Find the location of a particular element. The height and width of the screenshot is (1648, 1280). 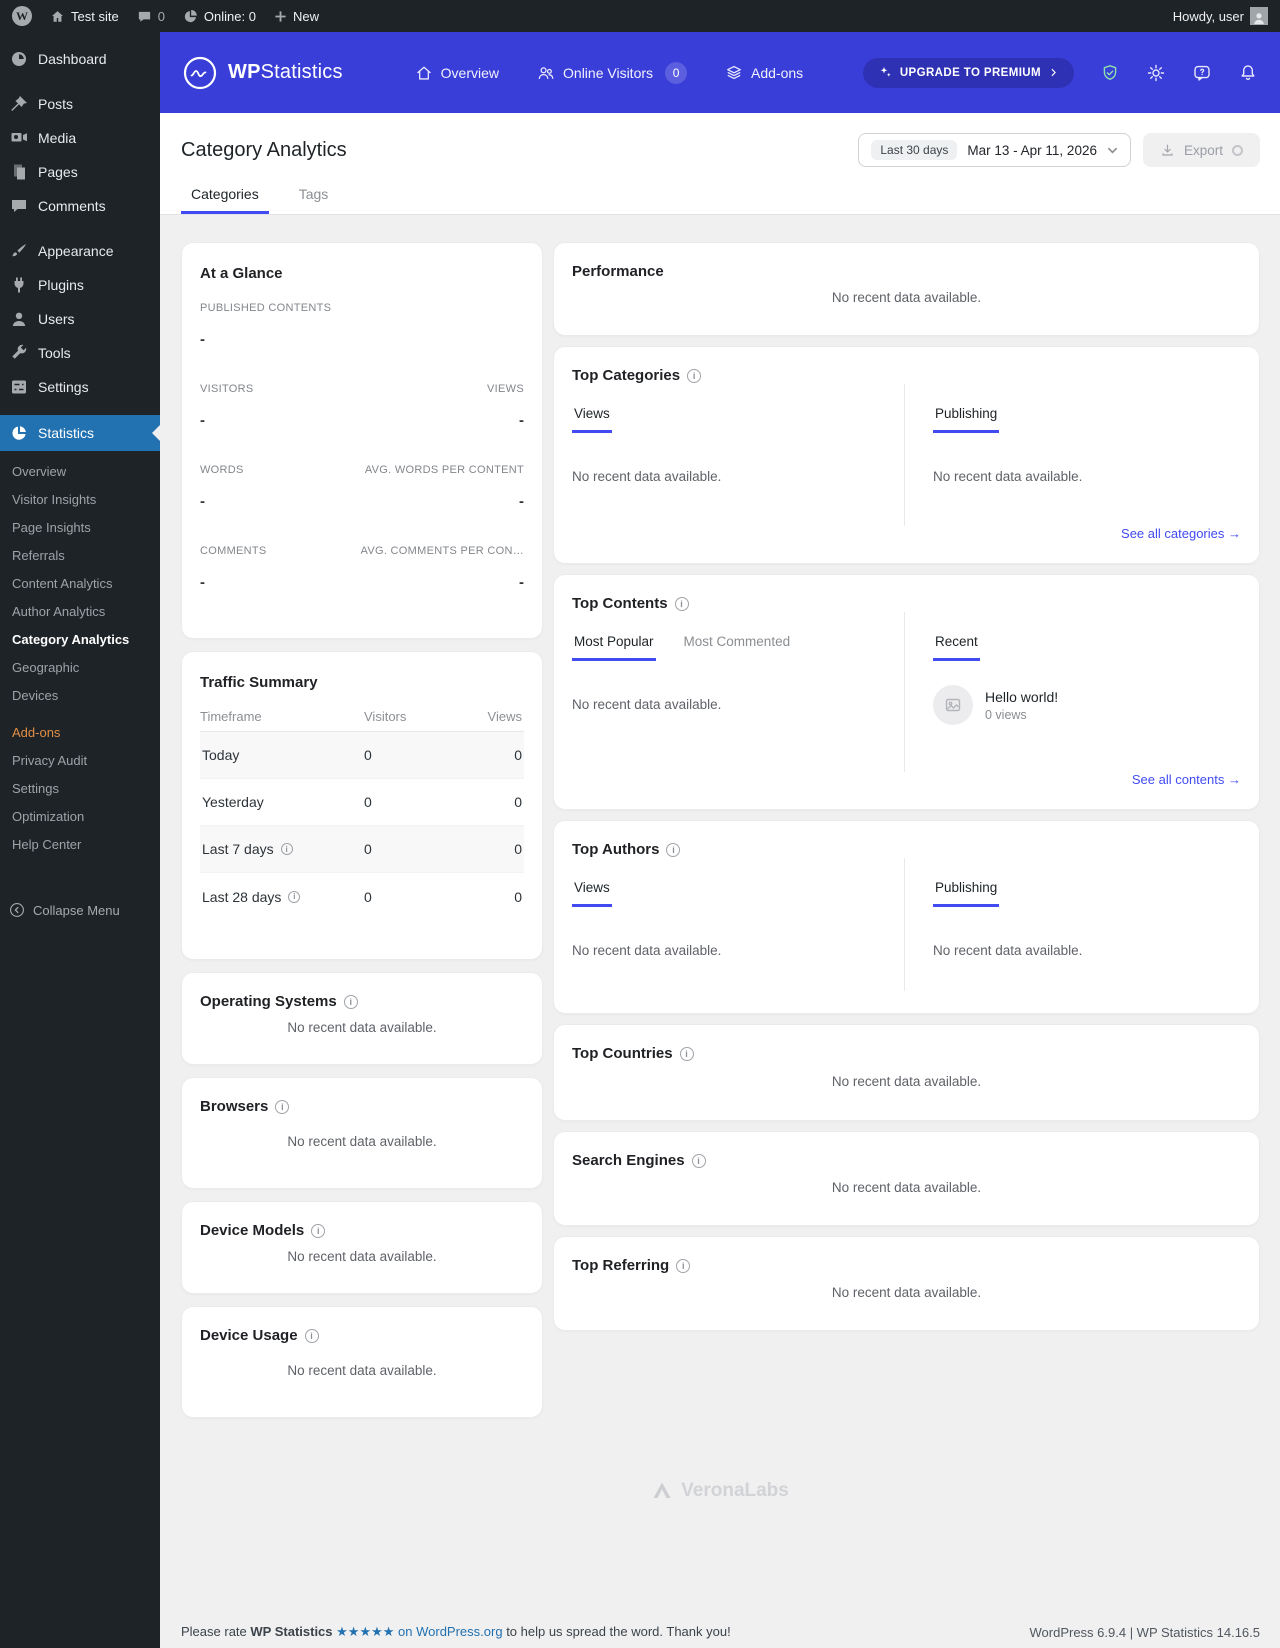

sidebar-item-label: Users is located at coordinates (56, 319).